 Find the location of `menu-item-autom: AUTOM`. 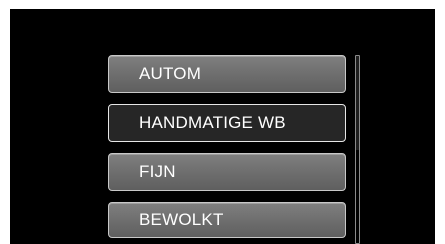

menu-item-autom: AUTOM is located at coordinates (227, 74).